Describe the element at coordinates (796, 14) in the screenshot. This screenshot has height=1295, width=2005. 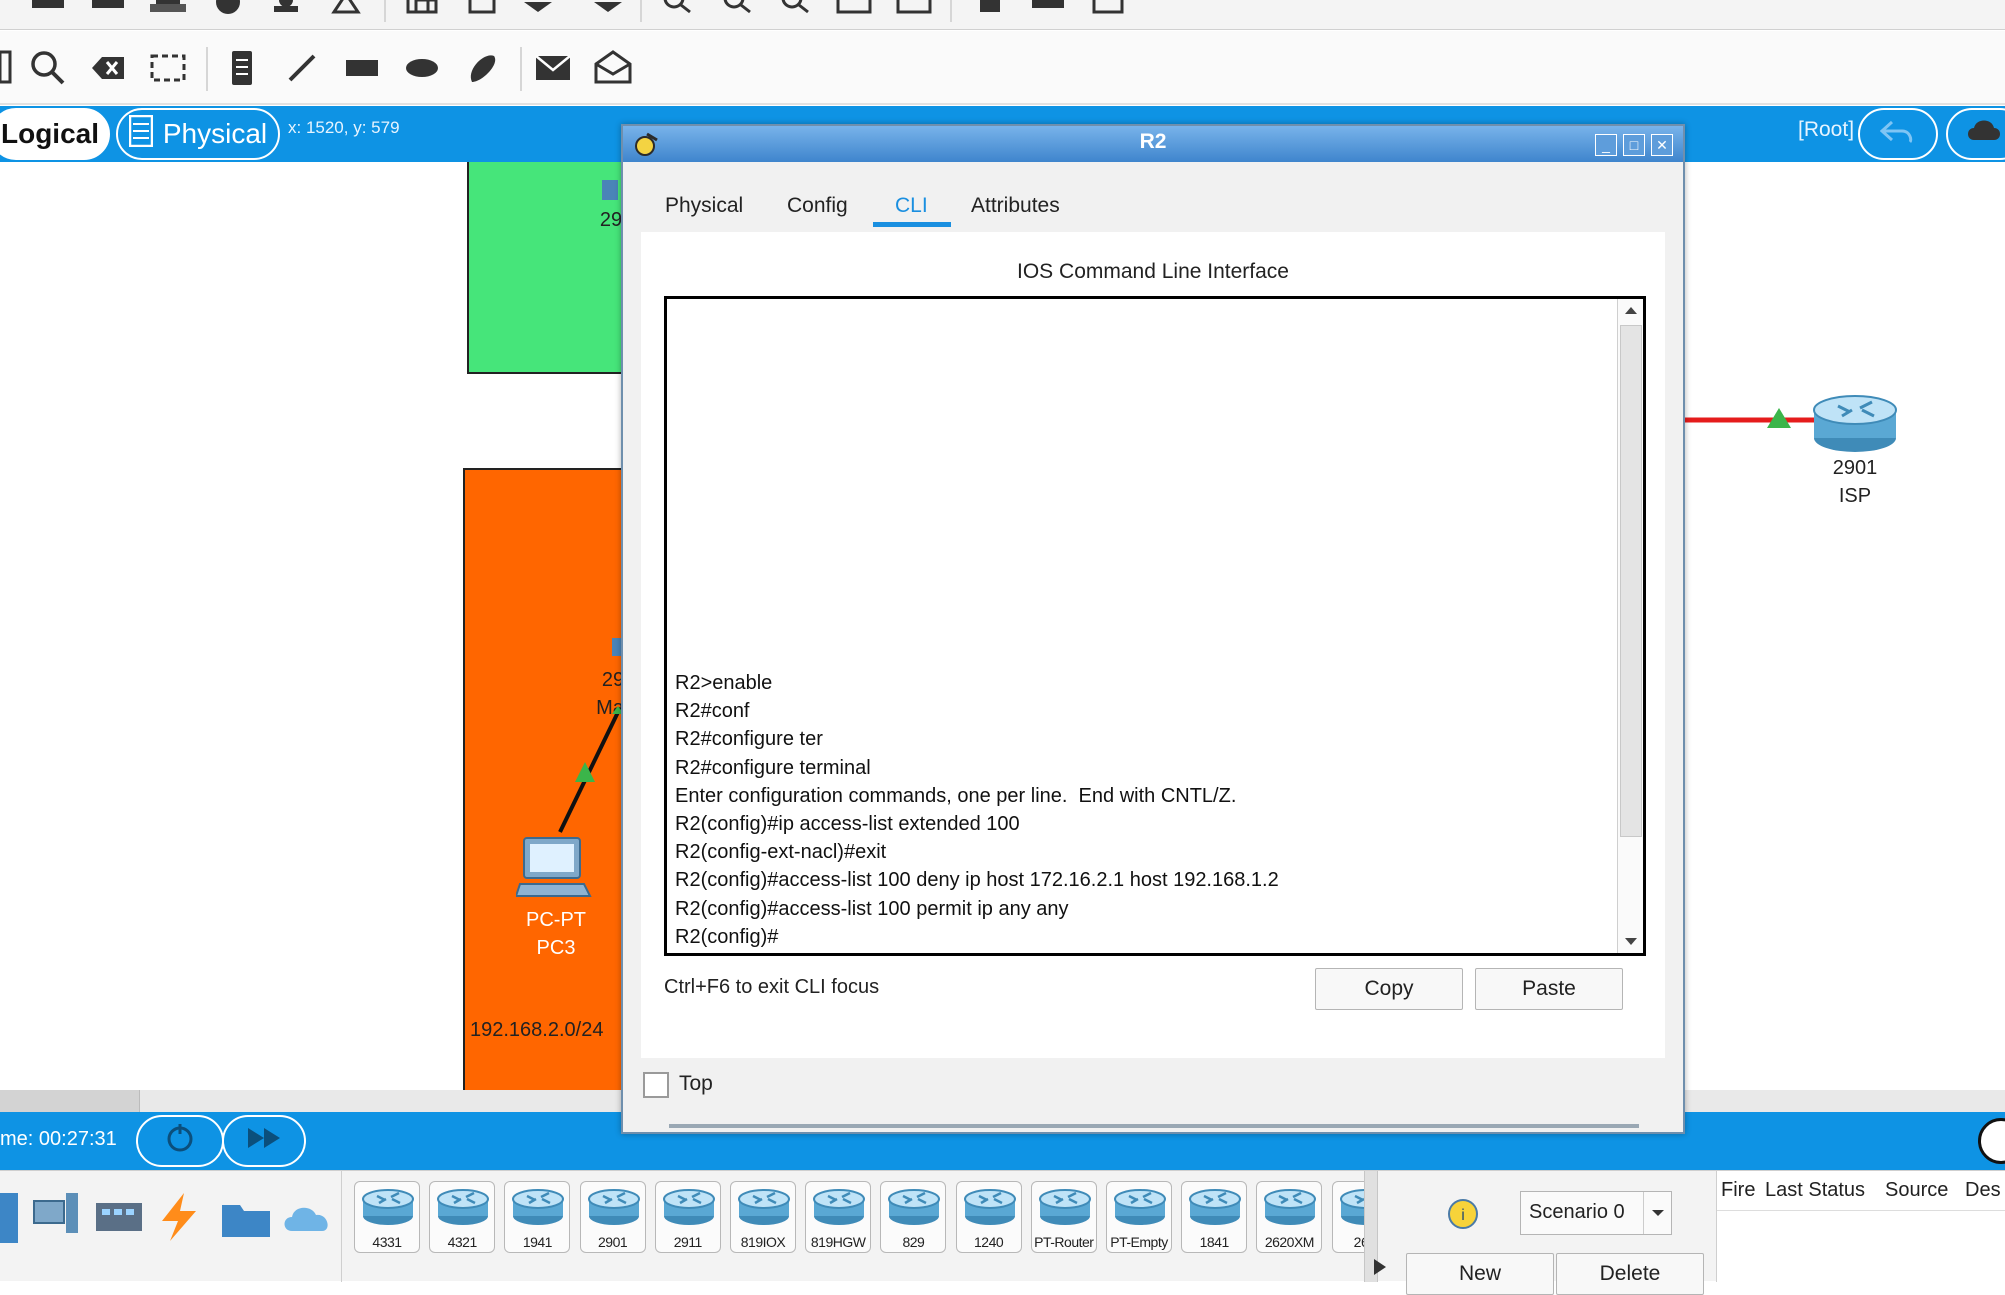
I see `zoom-out-icon` at that location.